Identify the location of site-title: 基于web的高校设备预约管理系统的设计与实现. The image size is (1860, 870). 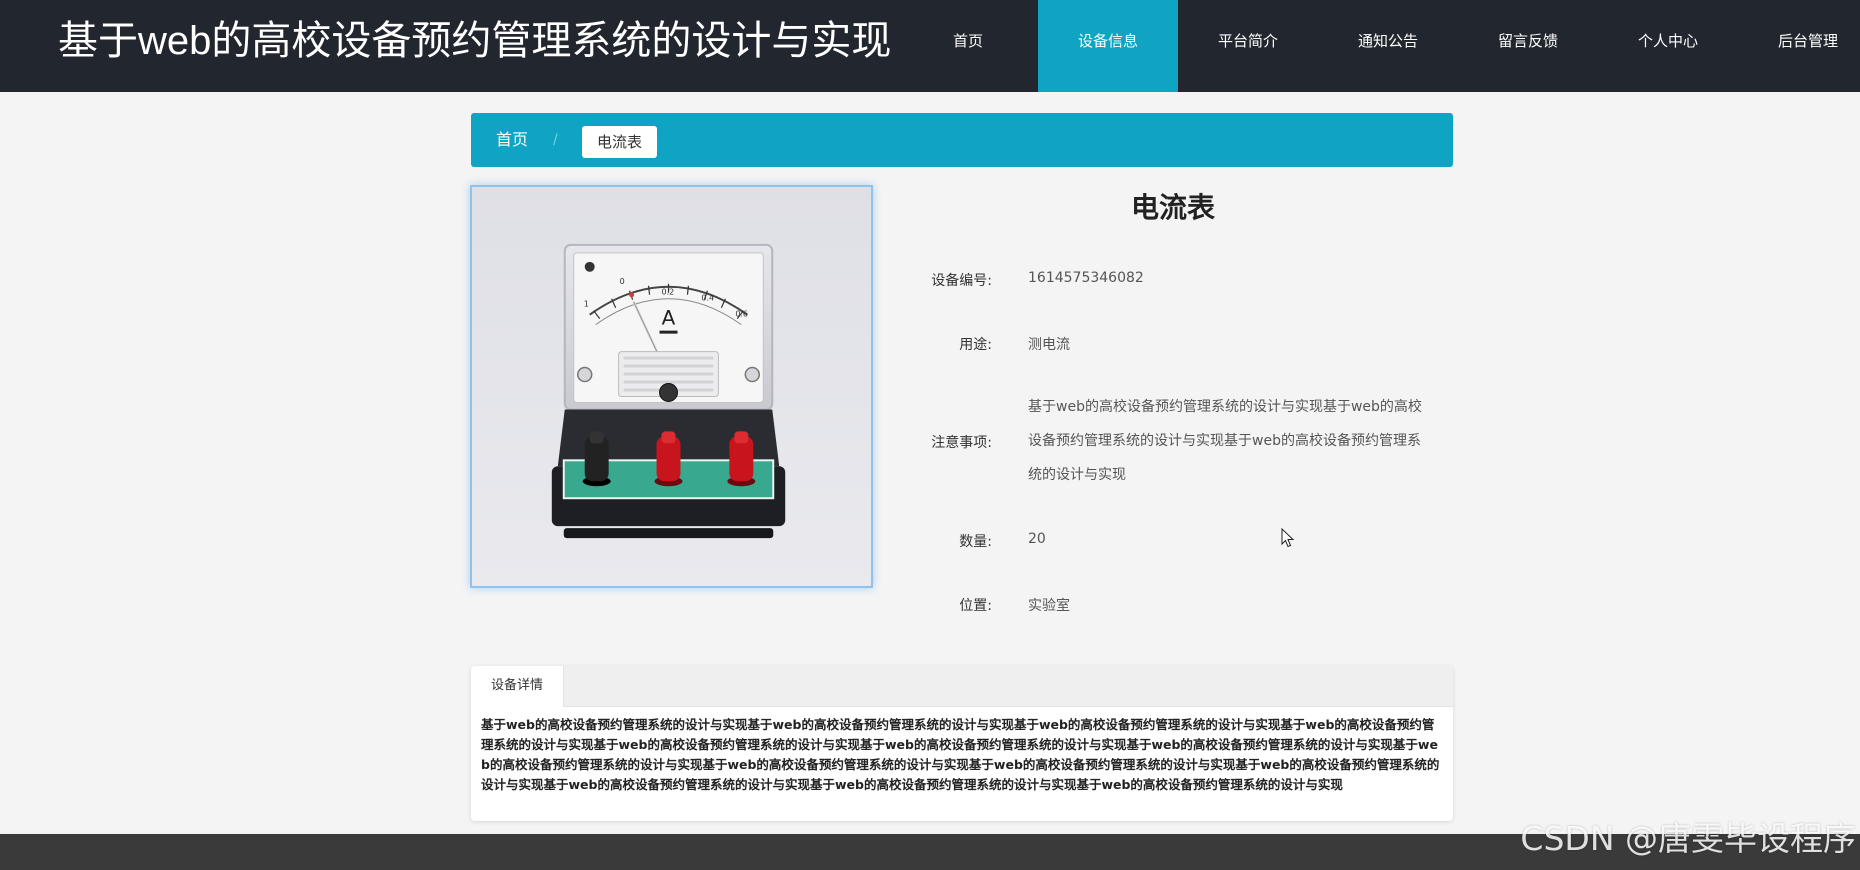
(475, 41).